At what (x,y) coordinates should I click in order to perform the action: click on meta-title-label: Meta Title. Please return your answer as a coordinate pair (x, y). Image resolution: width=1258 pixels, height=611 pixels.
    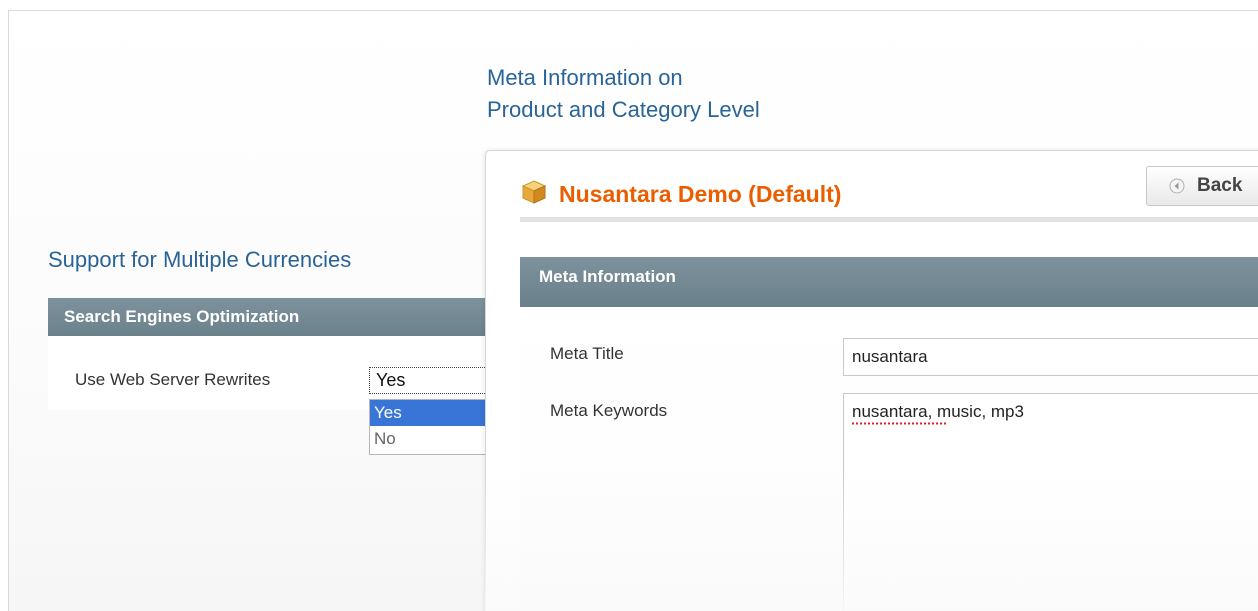
    Looking at the image, I should click on (587, 353).